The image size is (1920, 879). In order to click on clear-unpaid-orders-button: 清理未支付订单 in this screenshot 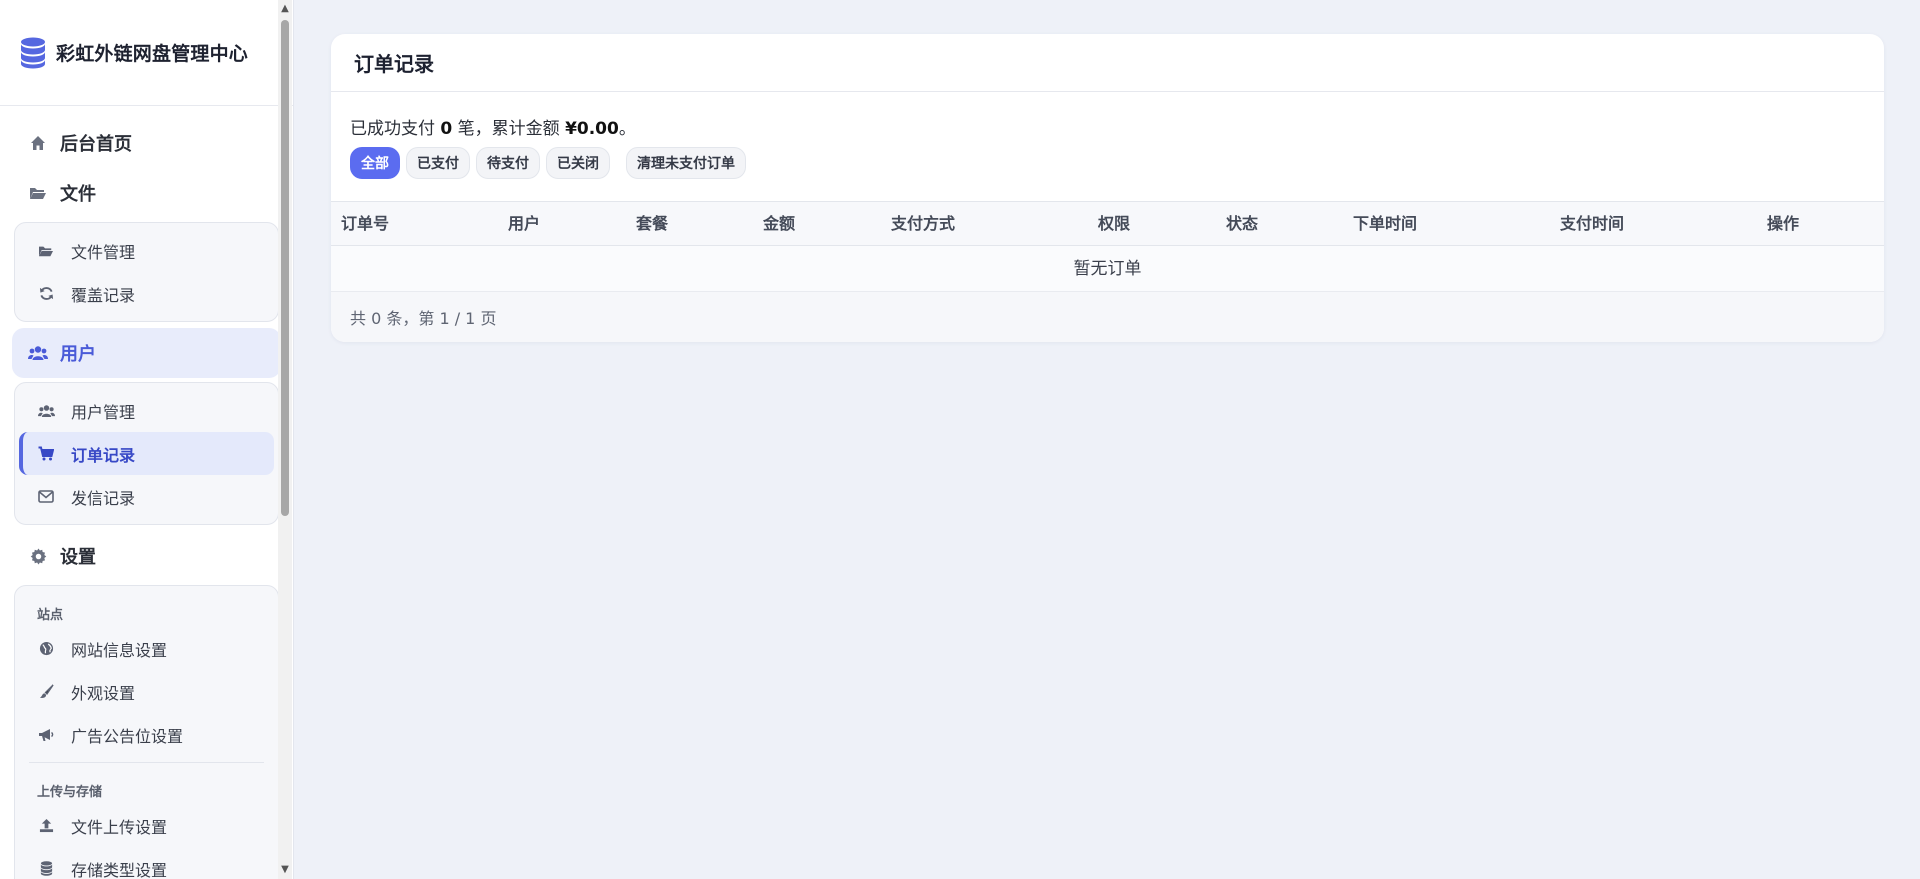, I will do `click(686, 163)`.